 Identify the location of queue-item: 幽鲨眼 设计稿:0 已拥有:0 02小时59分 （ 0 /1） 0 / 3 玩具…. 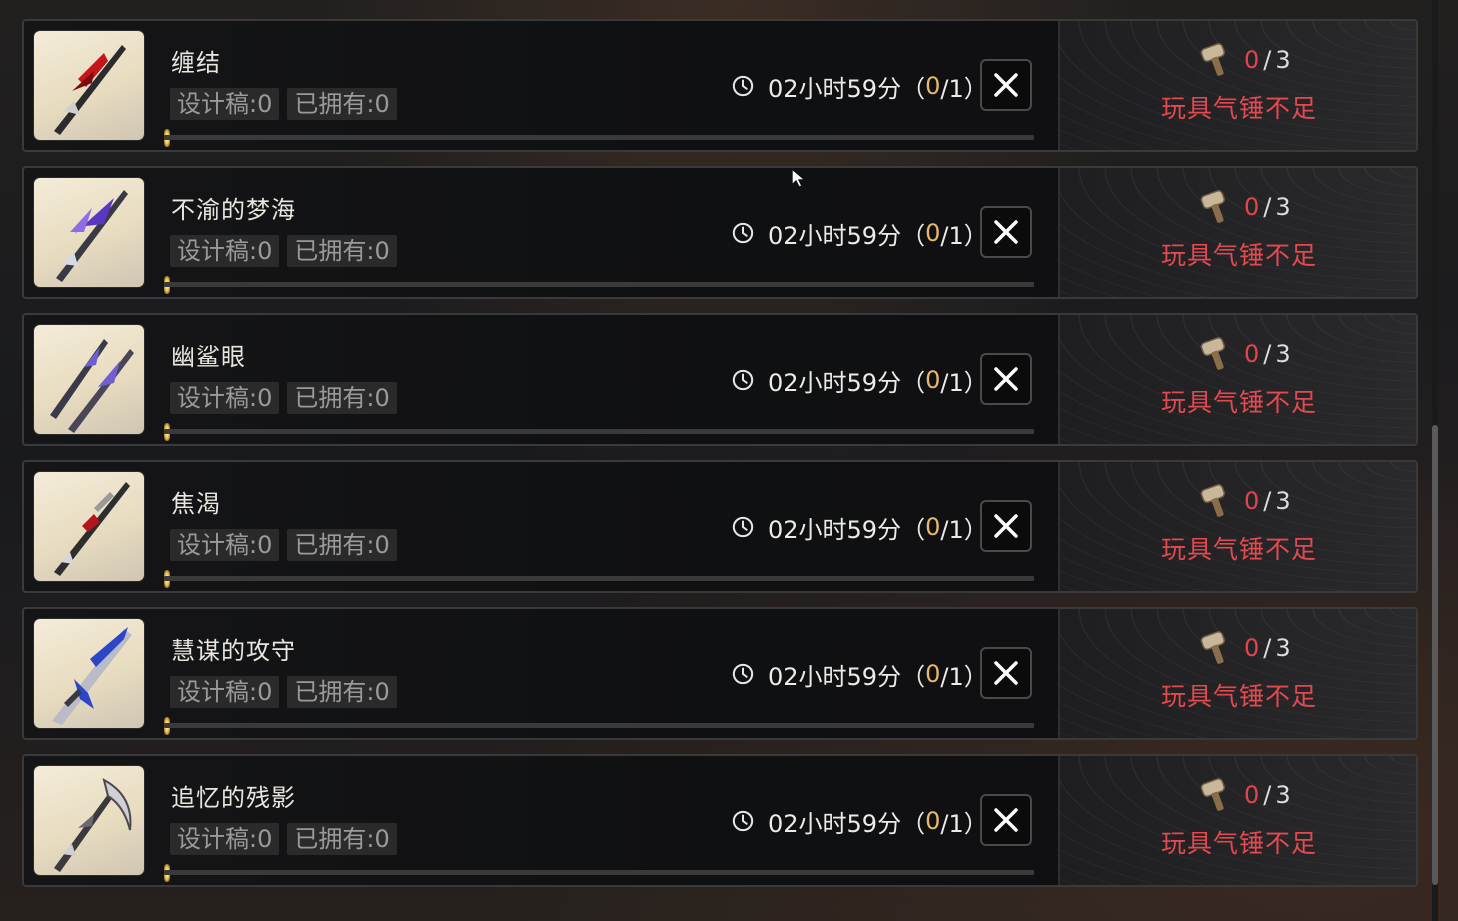
(720, 379).